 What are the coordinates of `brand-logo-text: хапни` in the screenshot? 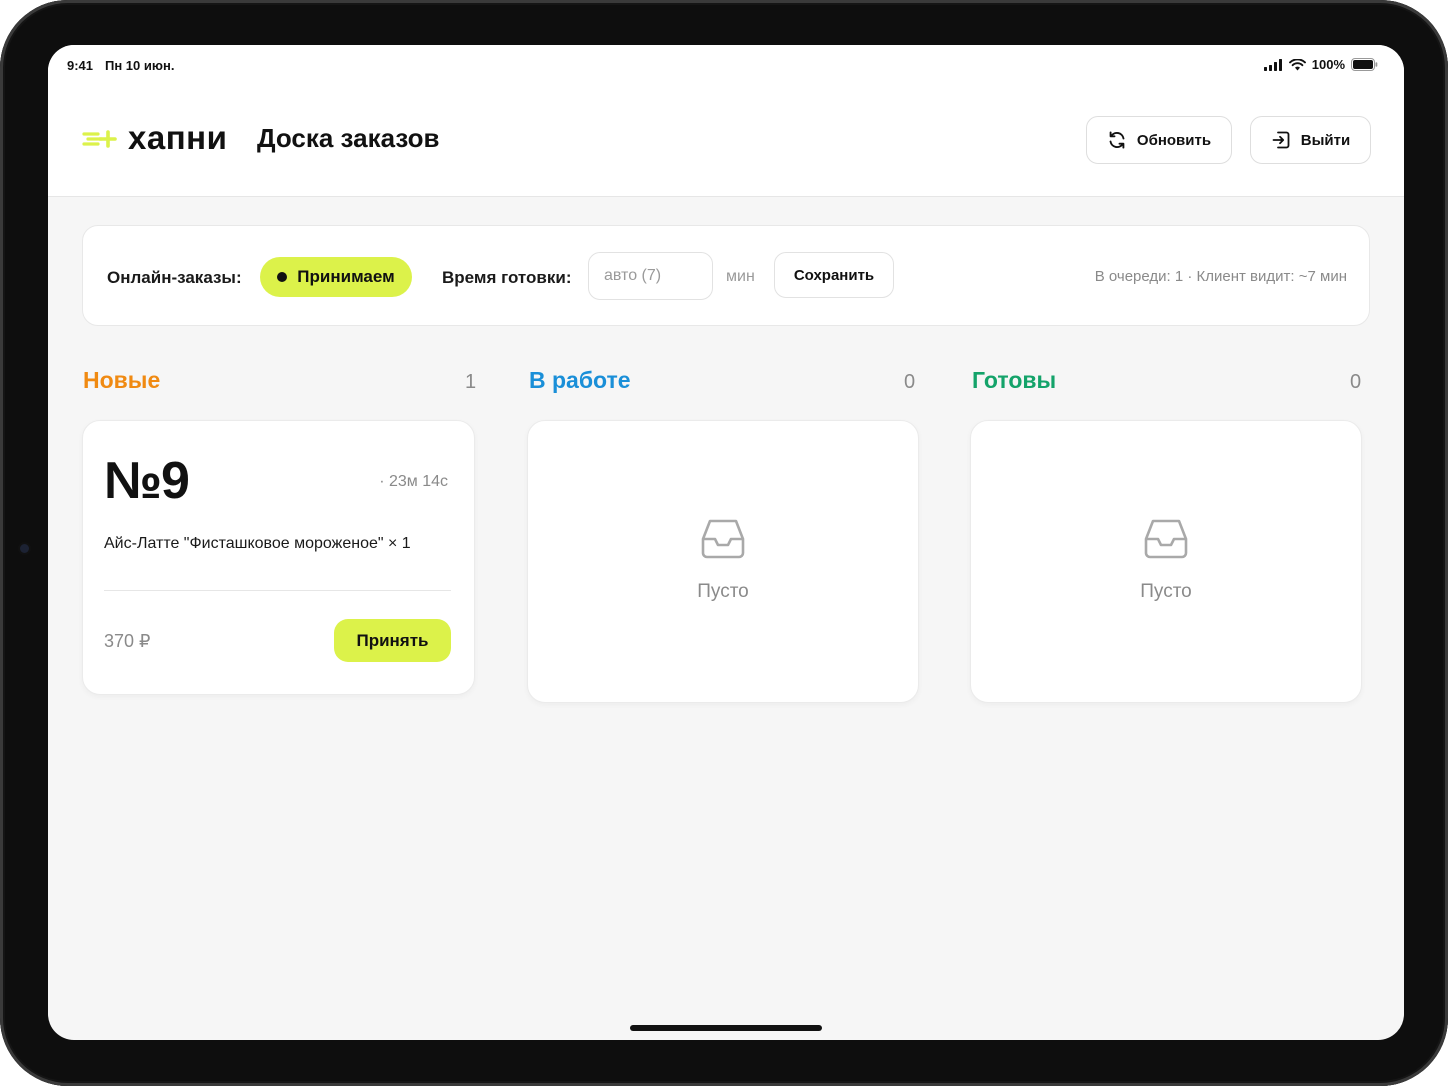 It's located at (178, 137).